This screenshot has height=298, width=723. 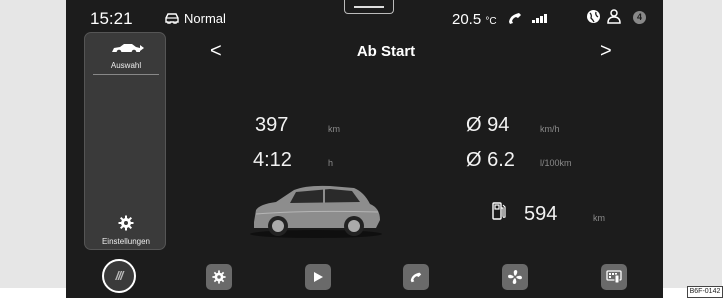 I want to click on car-side-icon, so click(x=128, y=49).